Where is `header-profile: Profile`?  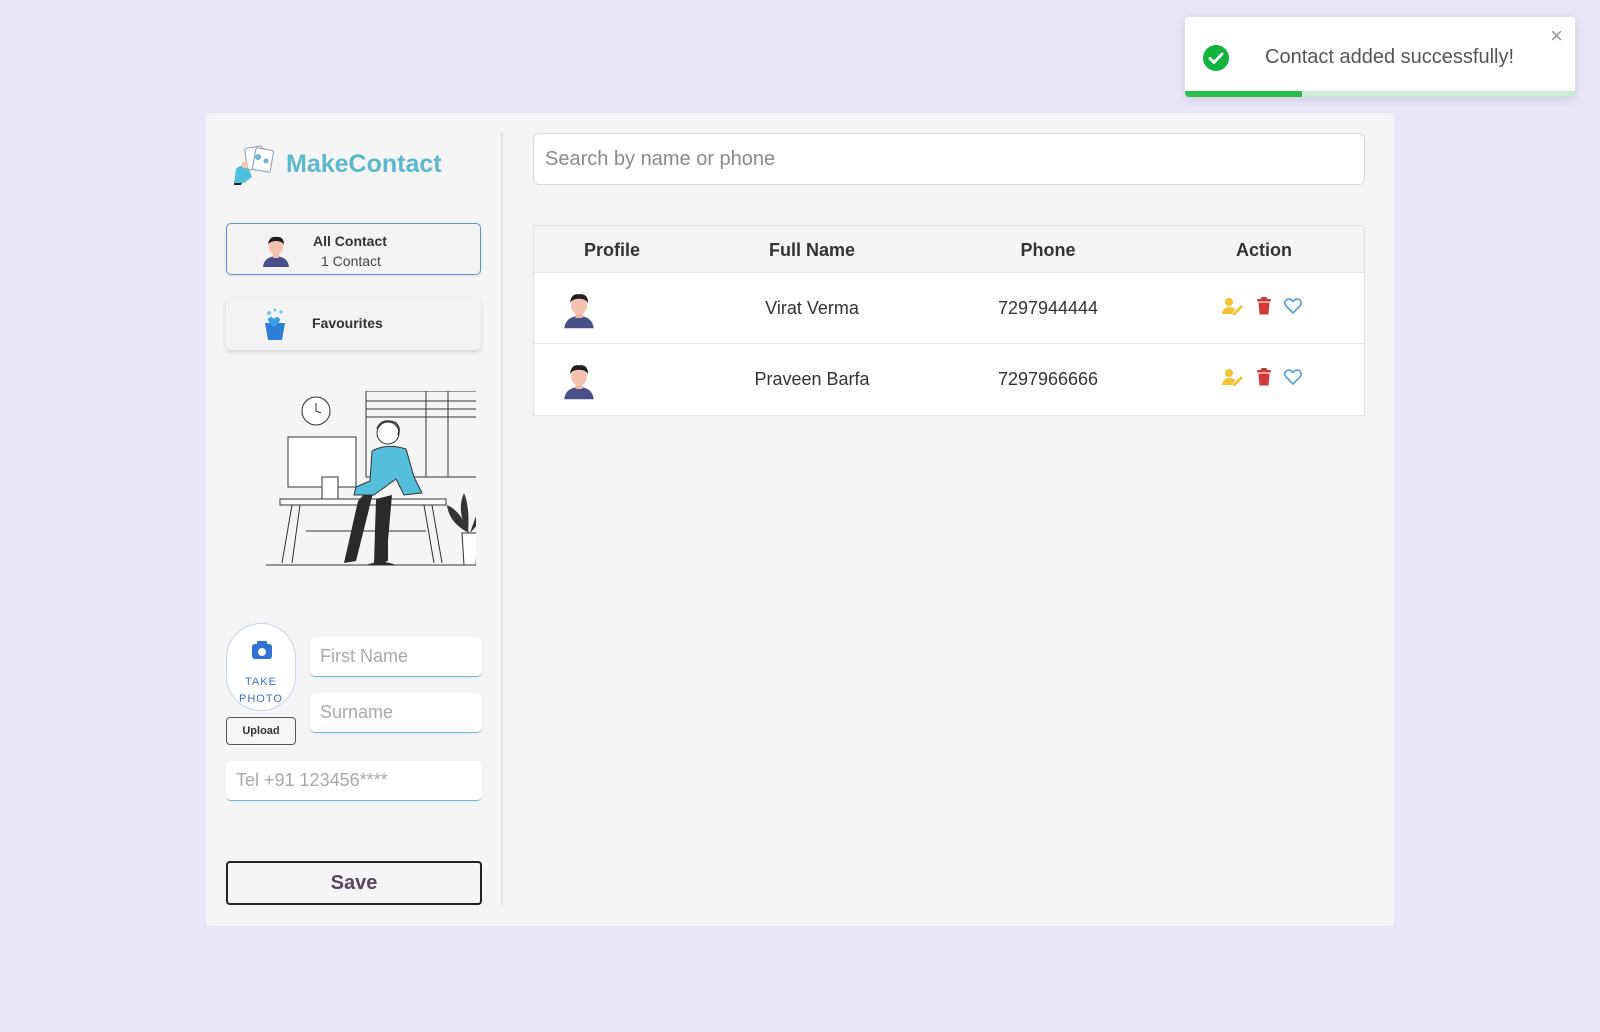 header-profile: Profile is located at coordinates (611, 250).